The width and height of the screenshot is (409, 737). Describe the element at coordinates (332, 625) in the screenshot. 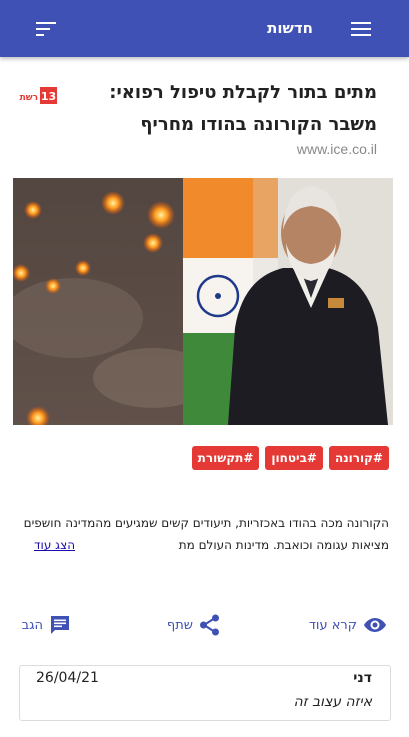

I see `read-more-label: קרא עוד` at that location.